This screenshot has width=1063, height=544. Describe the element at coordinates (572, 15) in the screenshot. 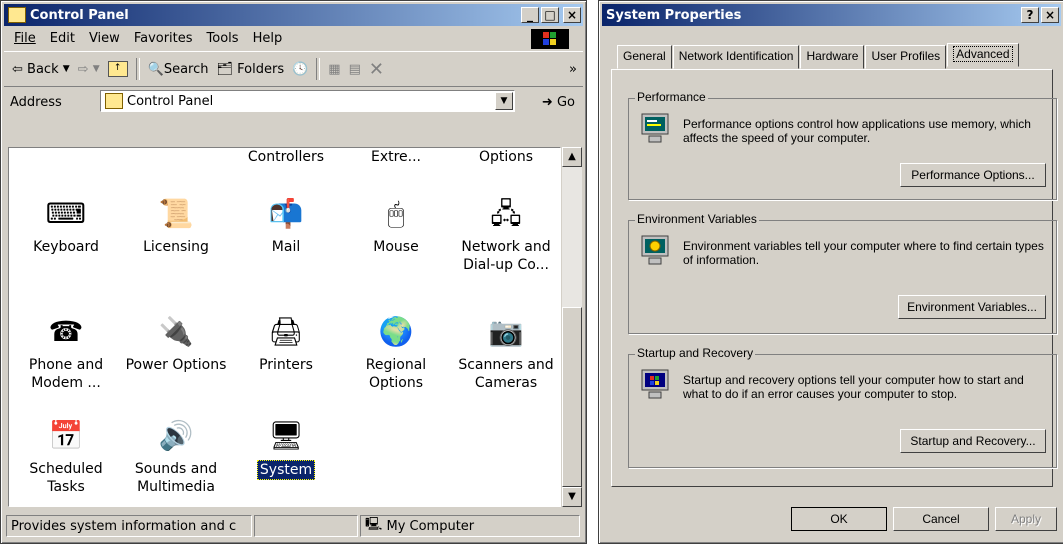

I see `close-button: ×` at that location.